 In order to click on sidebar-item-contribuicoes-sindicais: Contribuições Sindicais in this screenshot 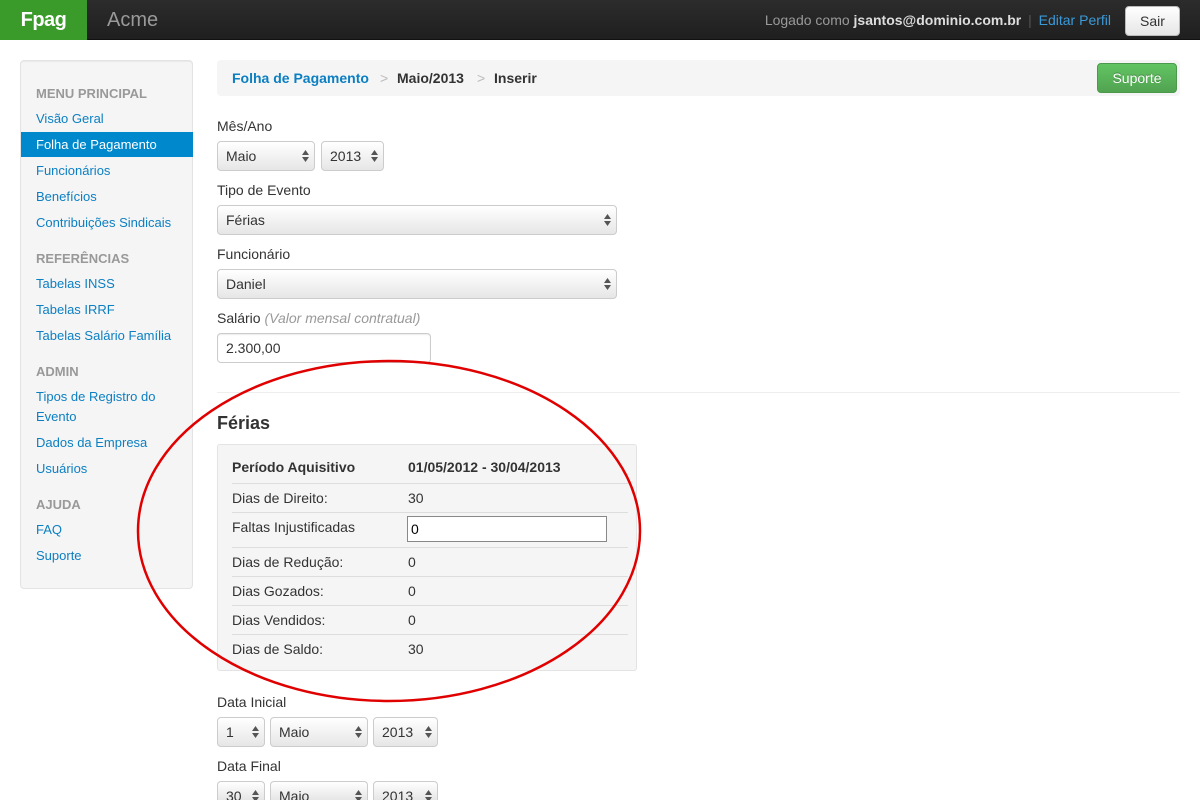, I will do `click(103, 223)`.